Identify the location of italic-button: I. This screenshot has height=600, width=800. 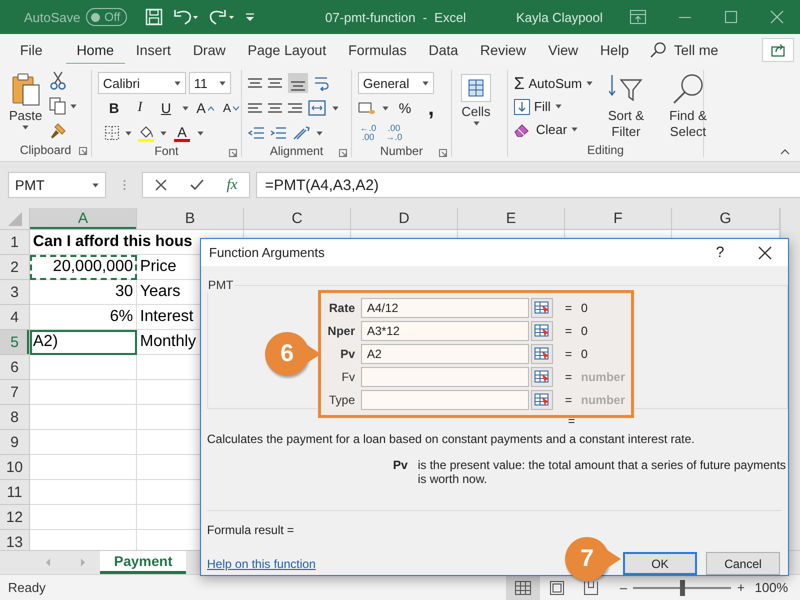
(140, 108).